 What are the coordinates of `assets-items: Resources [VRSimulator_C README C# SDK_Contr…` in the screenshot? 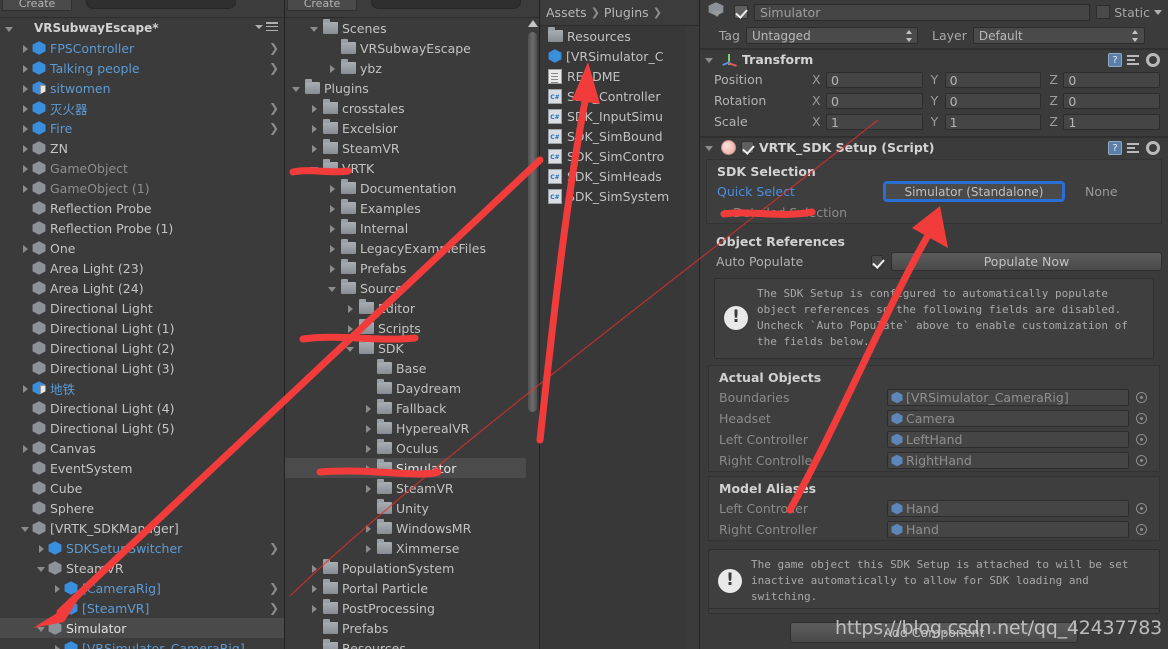 It's located at (619, 116).